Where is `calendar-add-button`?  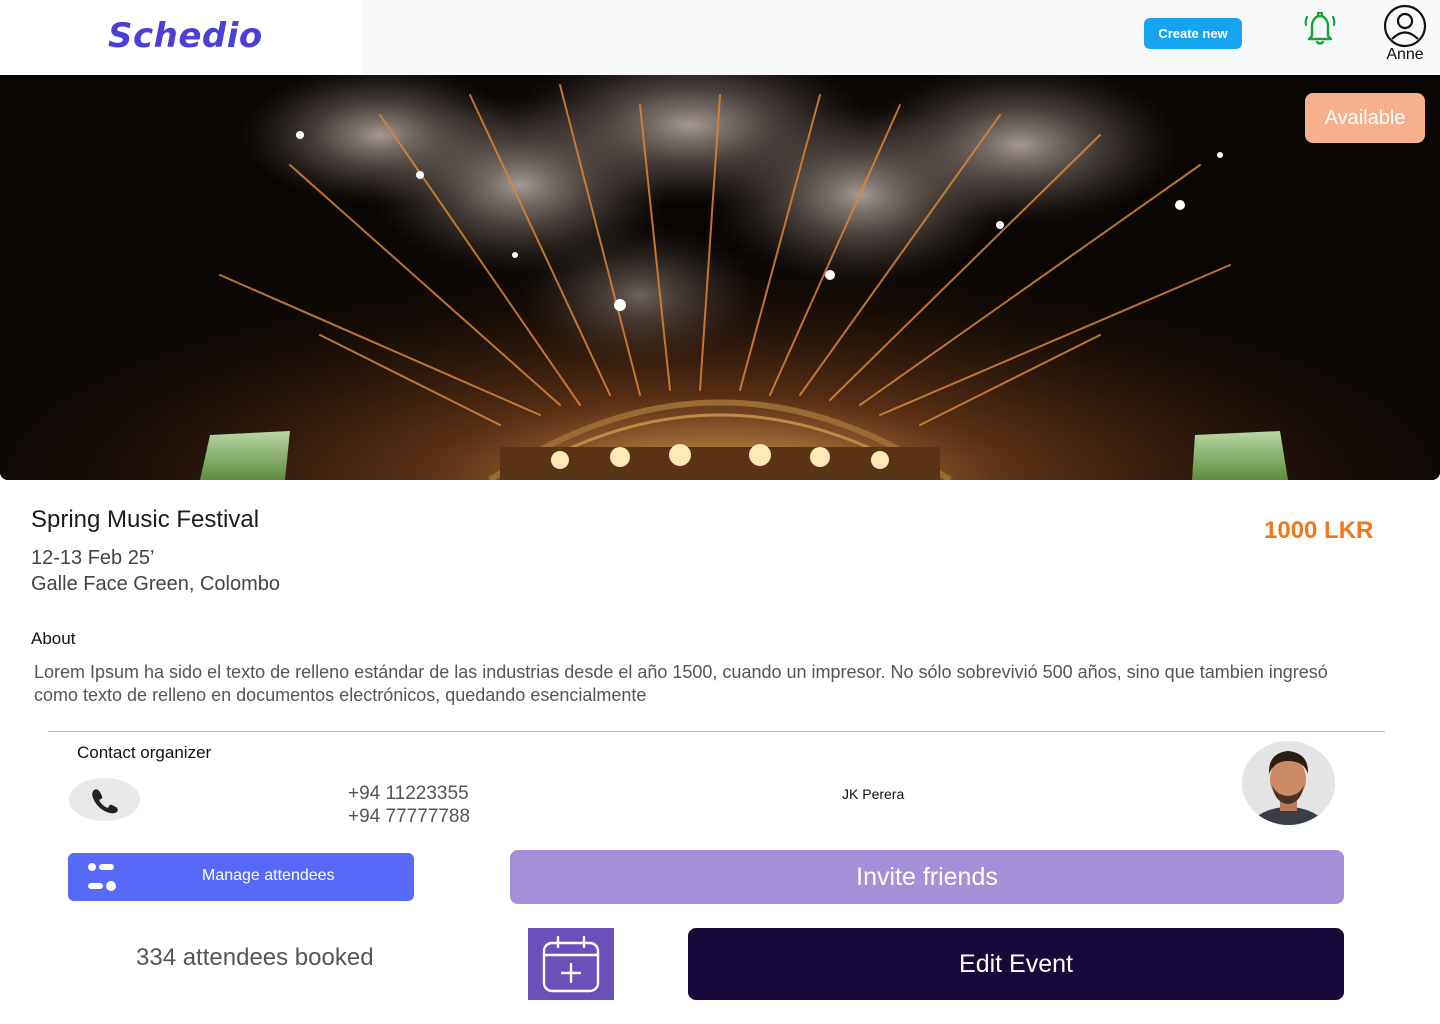
calendar-add-button is located at coordinates (571, 964).